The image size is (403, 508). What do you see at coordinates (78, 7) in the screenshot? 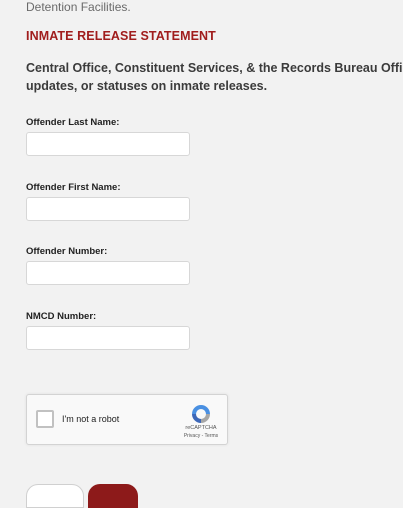
I see `intro-trailing-text: Detention Facilities.` at bounding box center [78, 7].